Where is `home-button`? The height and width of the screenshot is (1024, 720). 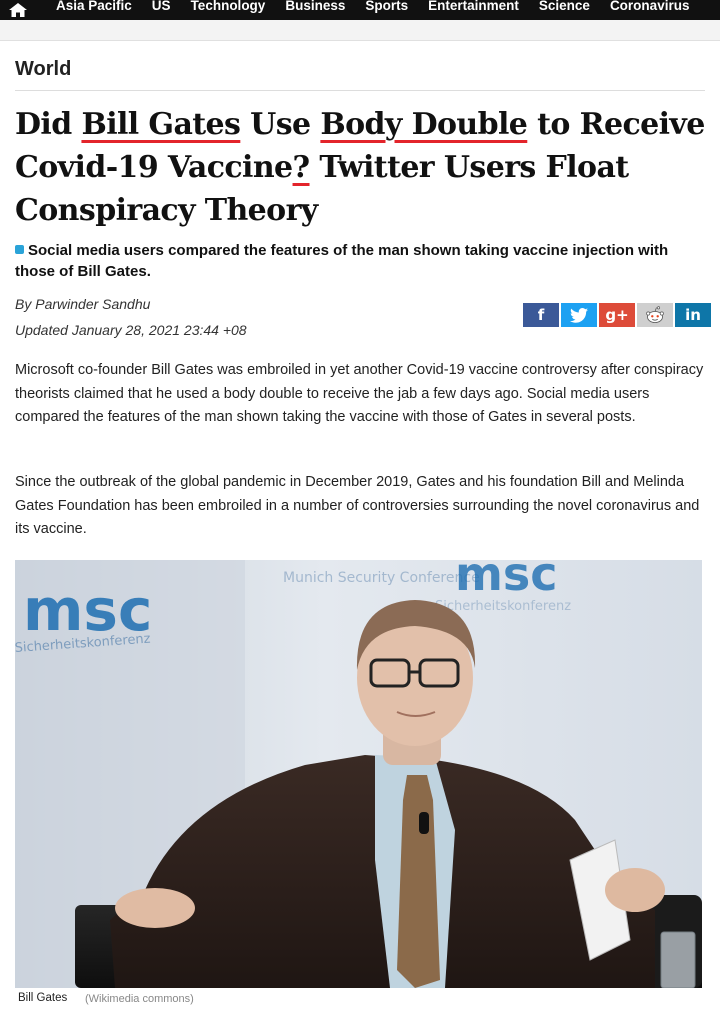
home-button is located at coordinates (18, 10).